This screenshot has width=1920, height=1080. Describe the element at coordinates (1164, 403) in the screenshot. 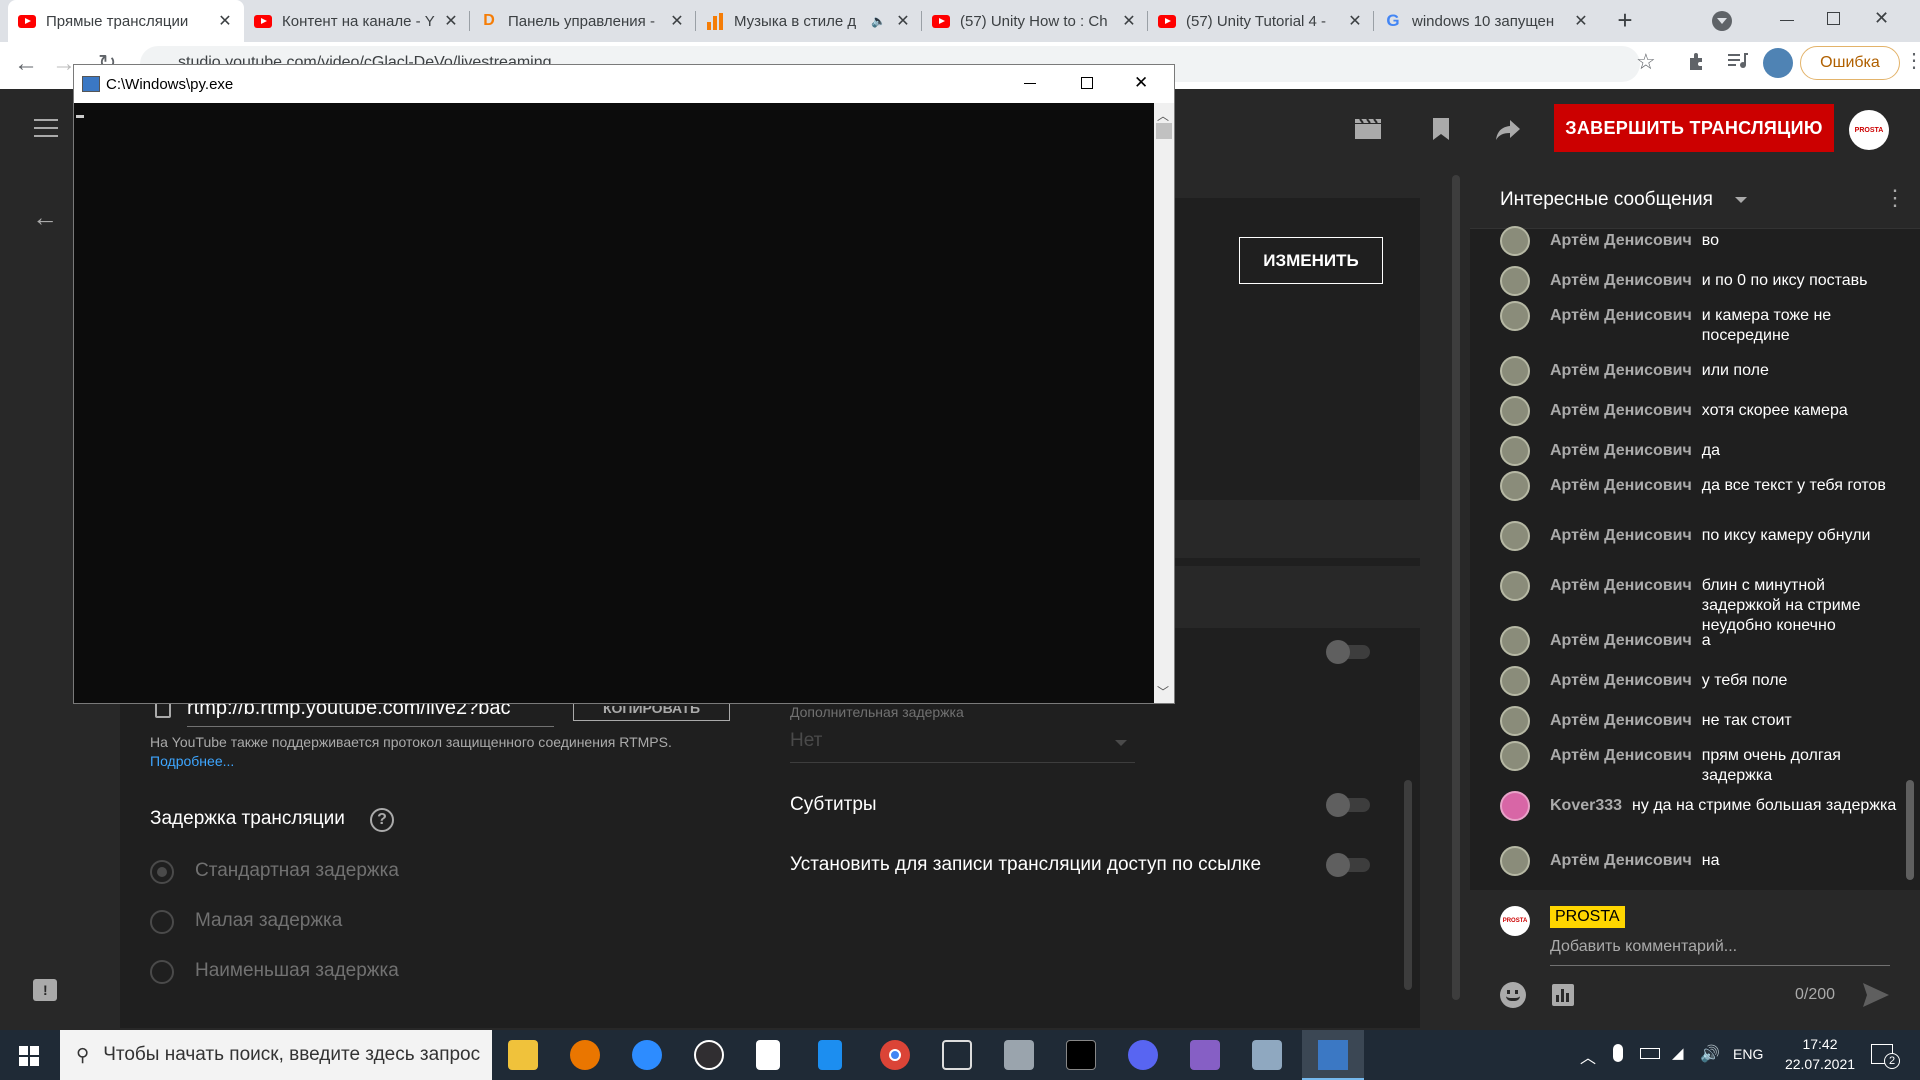

I see `console-scrollbar: ︿ ﹀` at that location.